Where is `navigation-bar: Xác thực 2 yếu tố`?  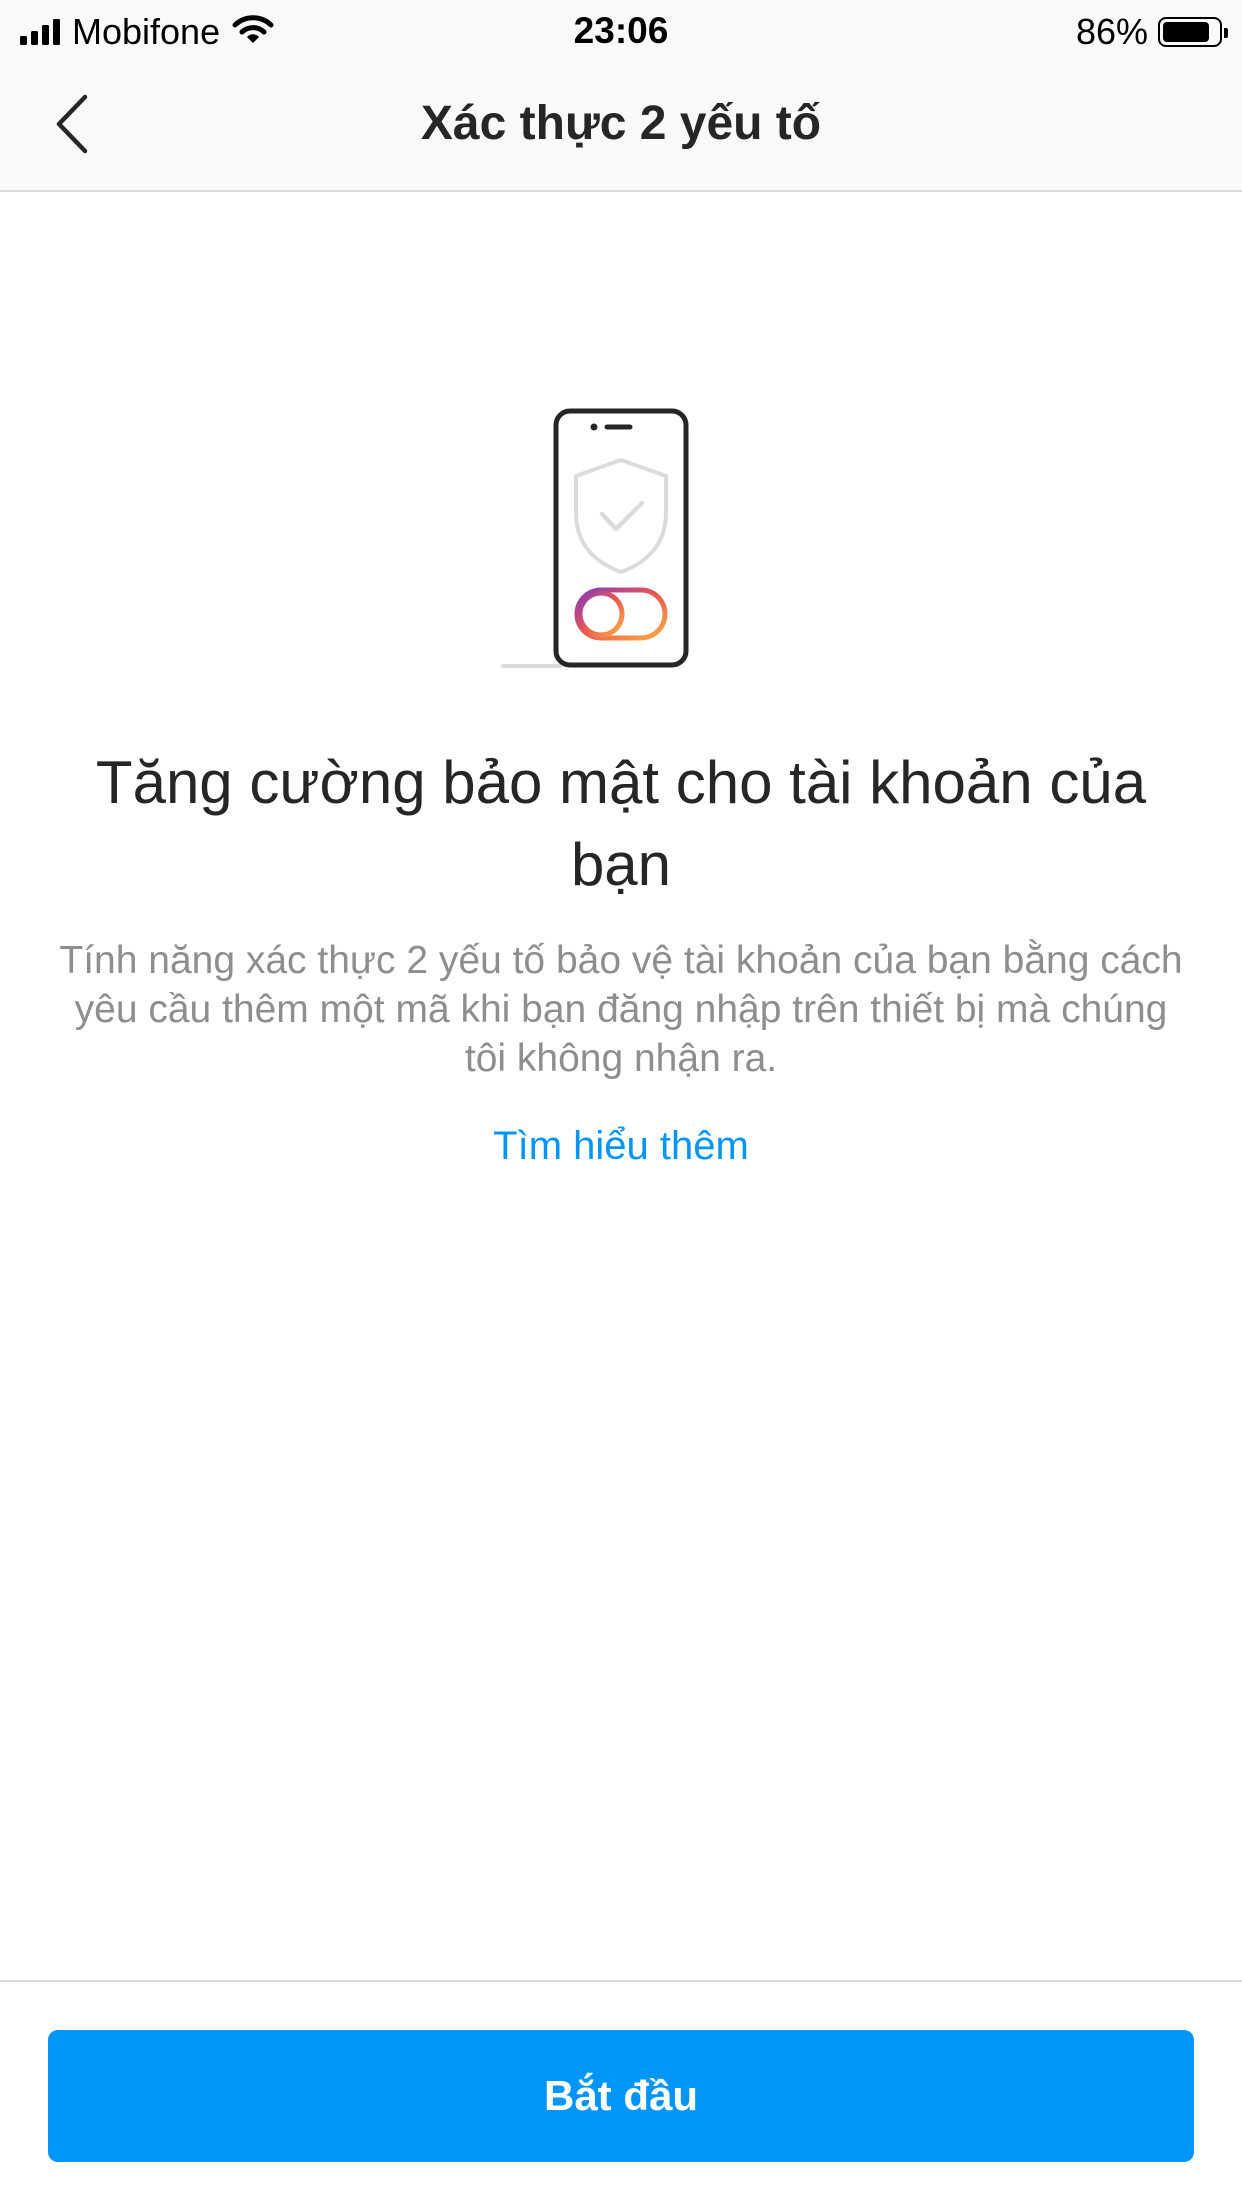
navigation-bar: Xác thực 2 yếu tố is located at coordinates (621, 127).